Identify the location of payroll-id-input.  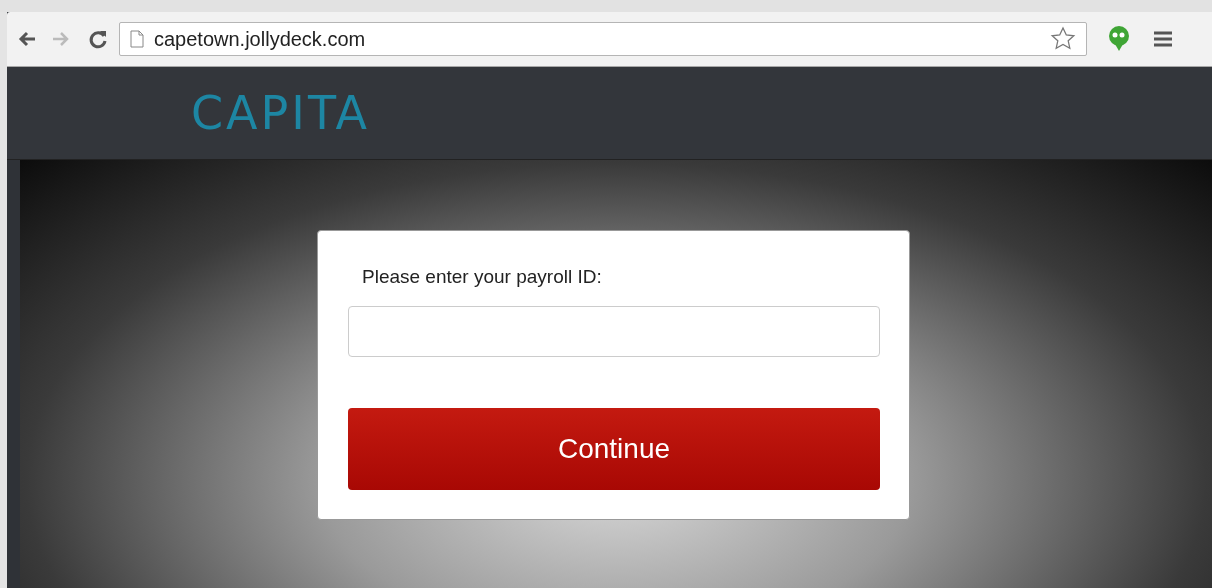
(614, 331).